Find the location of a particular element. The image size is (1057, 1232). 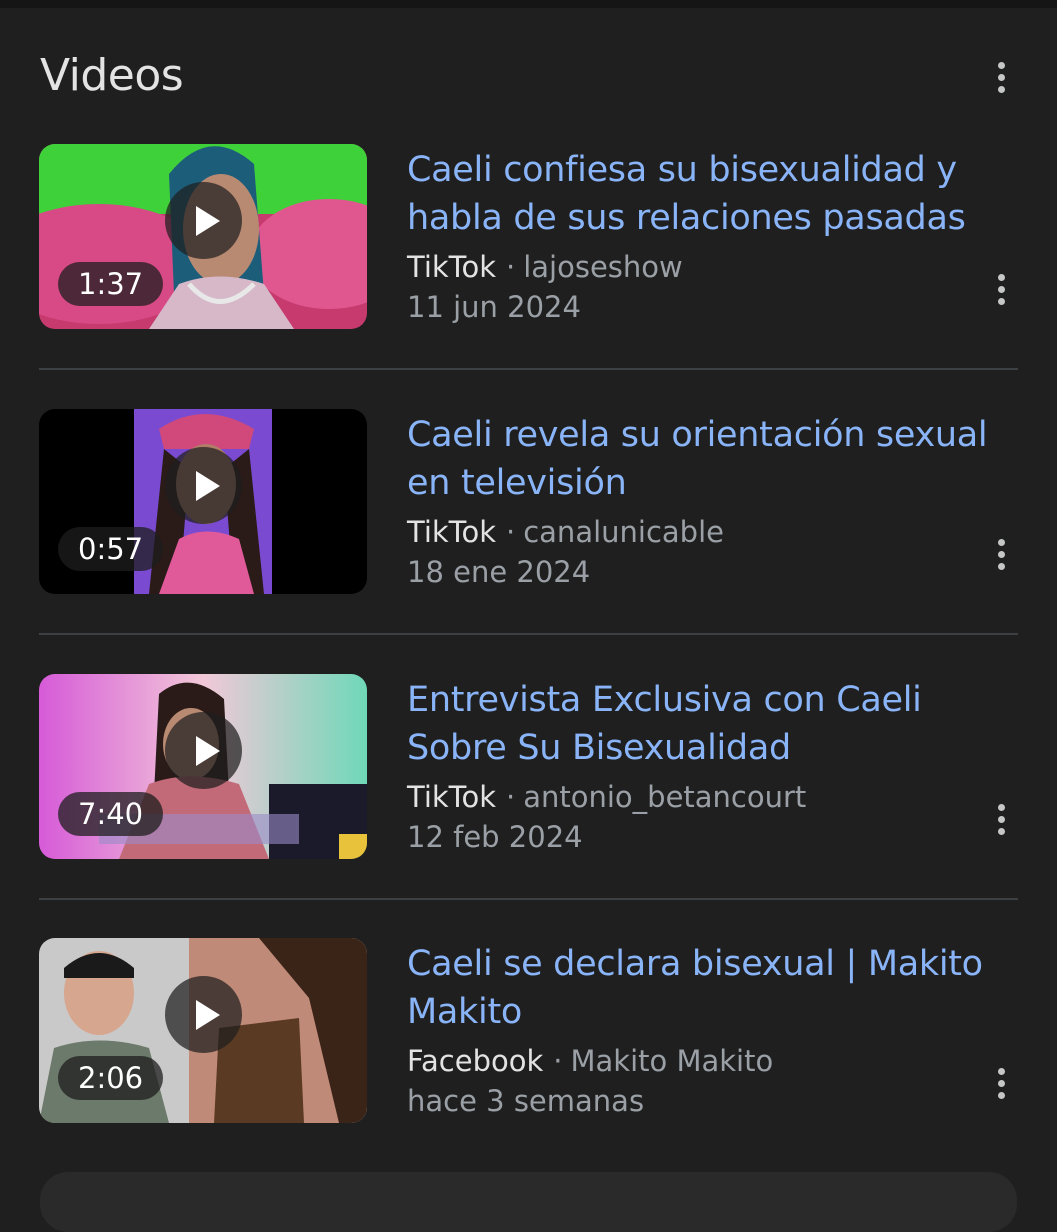

video-duration: 7:40 is located at coordinates (111, 814).